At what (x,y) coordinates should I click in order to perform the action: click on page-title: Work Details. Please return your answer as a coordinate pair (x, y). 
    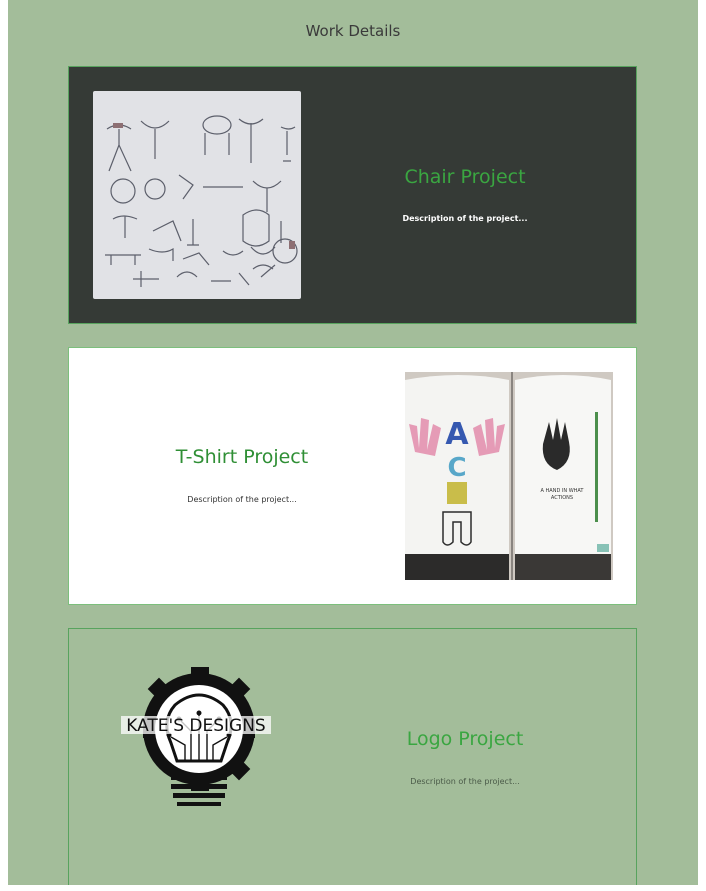
    Looking at the image, I should click on (353, 31).